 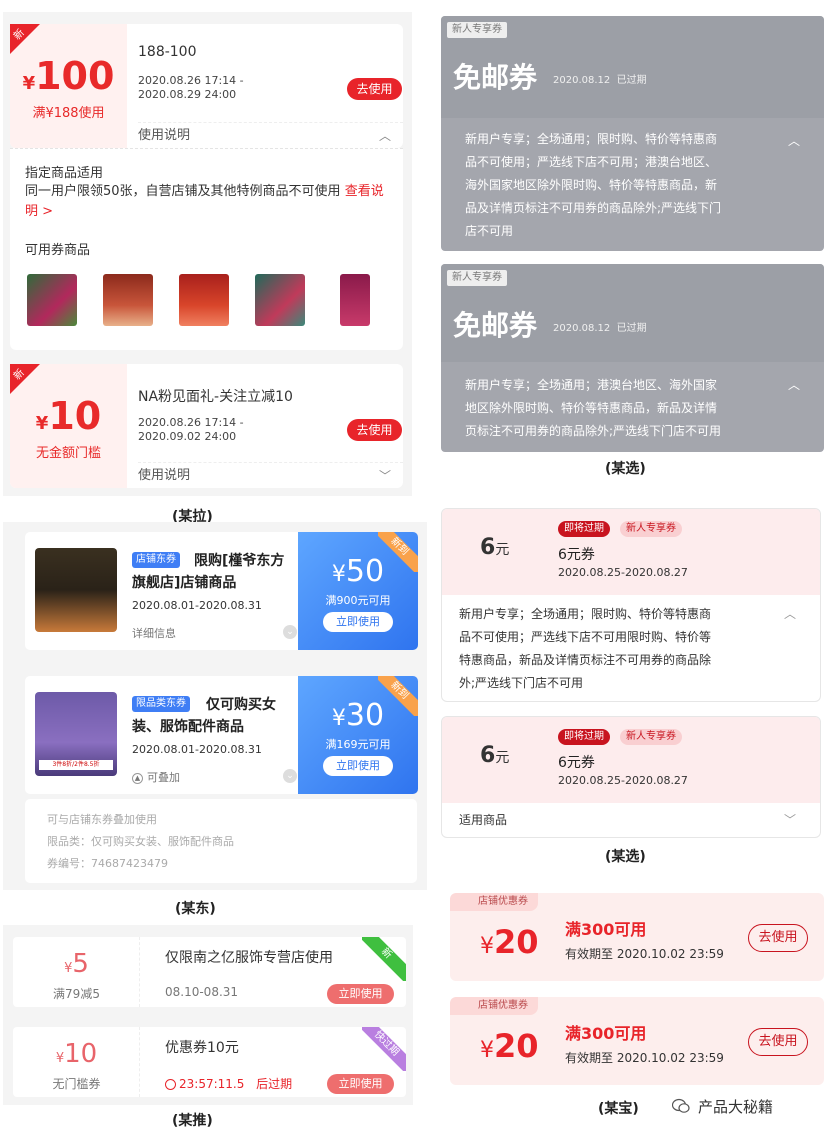 What do you see at coordinates (191, 429) in the screenshot?
I see `coupon-date: 2020.08.26 17:14 - 2020.09.02 24:00` at bounding box center [191, 429].